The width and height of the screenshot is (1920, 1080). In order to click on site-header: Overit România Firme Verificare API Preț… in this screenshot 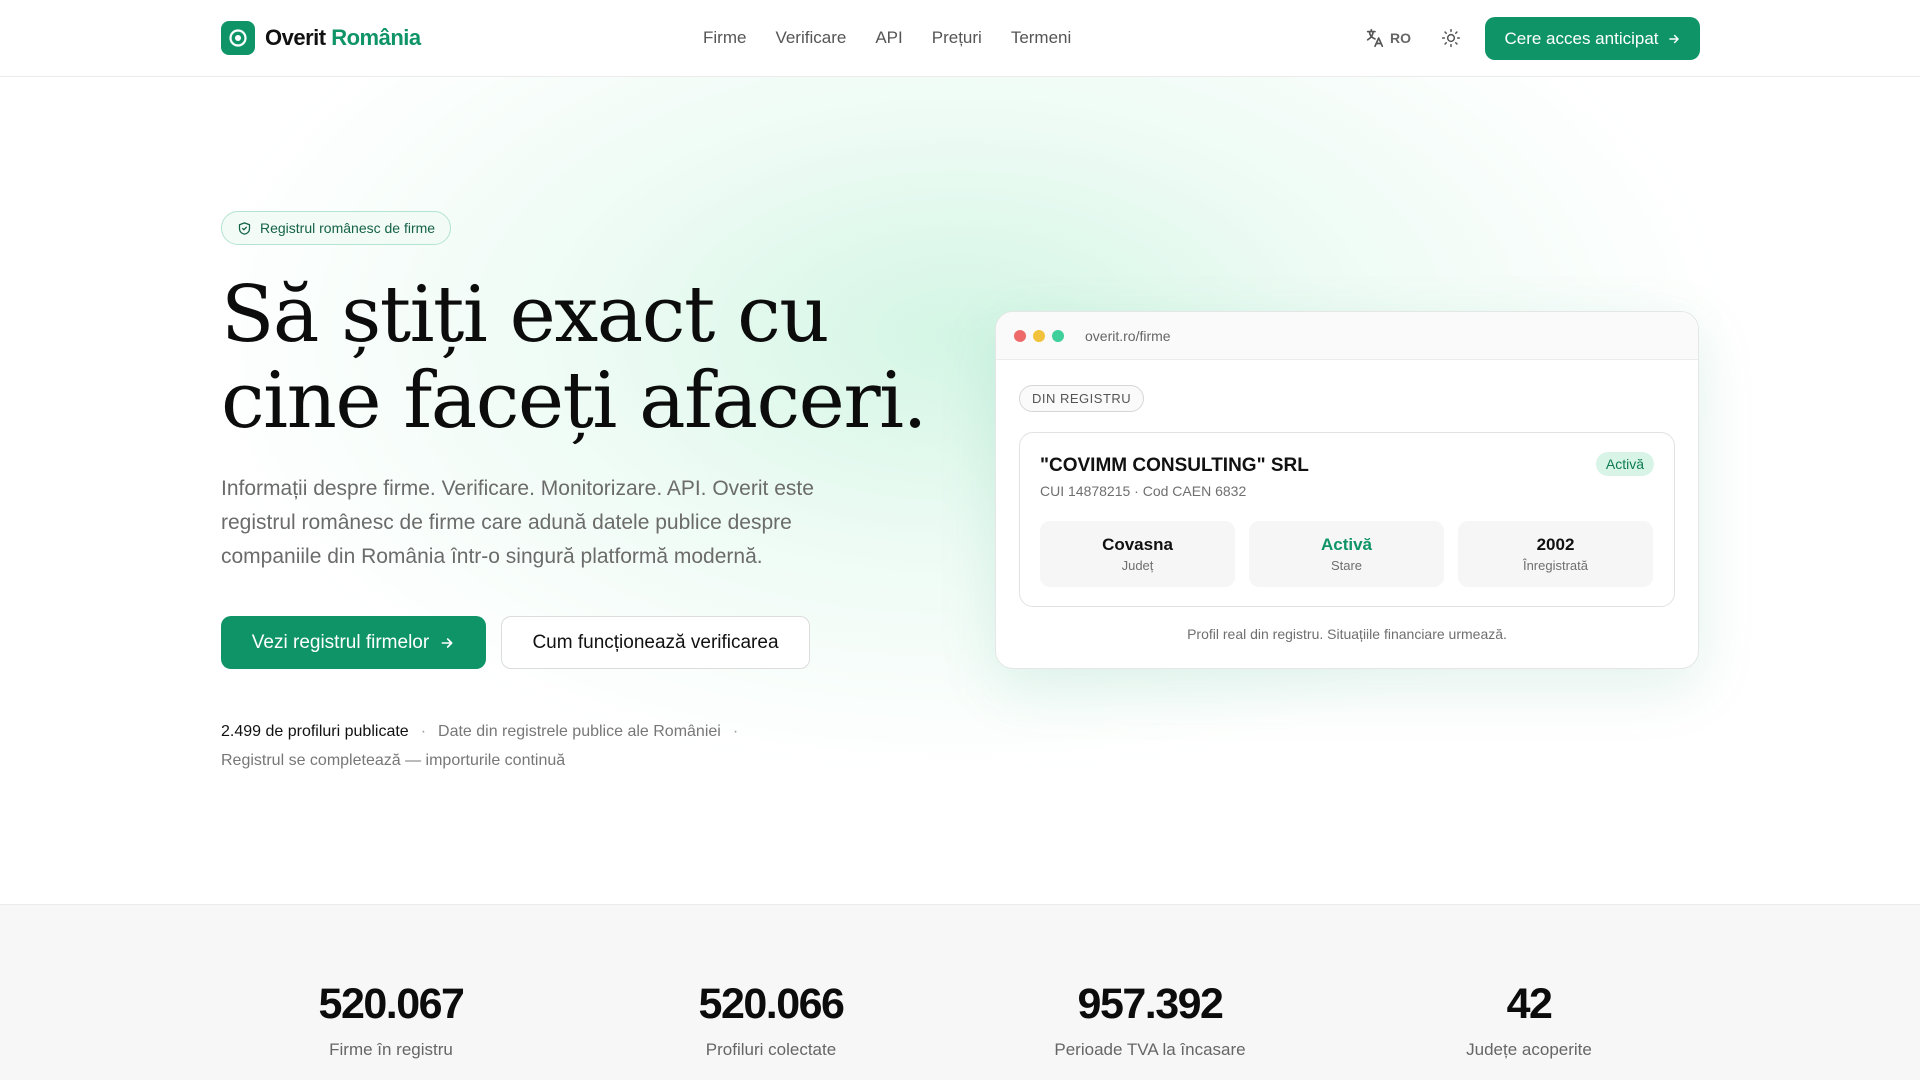, I will do `click(960, 38)`.